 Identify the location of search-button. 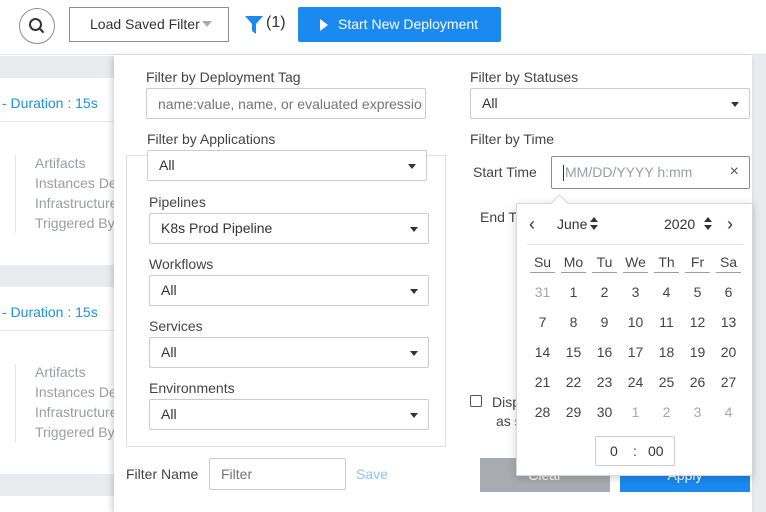
(37, 26).